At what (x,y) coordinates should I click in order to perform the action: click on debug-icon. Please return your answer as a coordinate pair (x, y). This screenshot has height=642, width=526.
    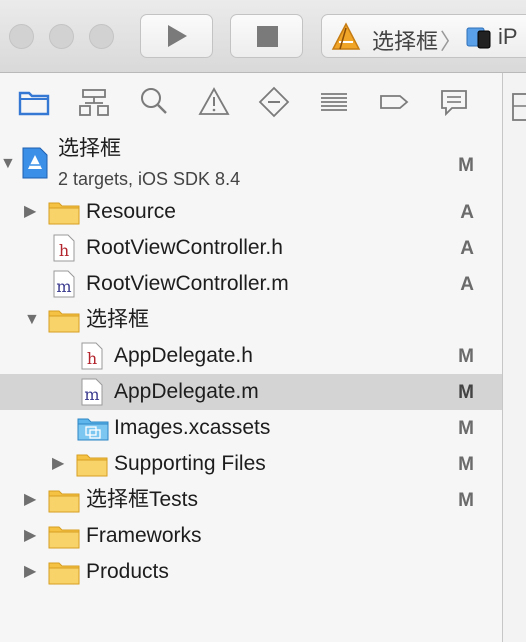
    Looking at the image, I should click on (334, 102).